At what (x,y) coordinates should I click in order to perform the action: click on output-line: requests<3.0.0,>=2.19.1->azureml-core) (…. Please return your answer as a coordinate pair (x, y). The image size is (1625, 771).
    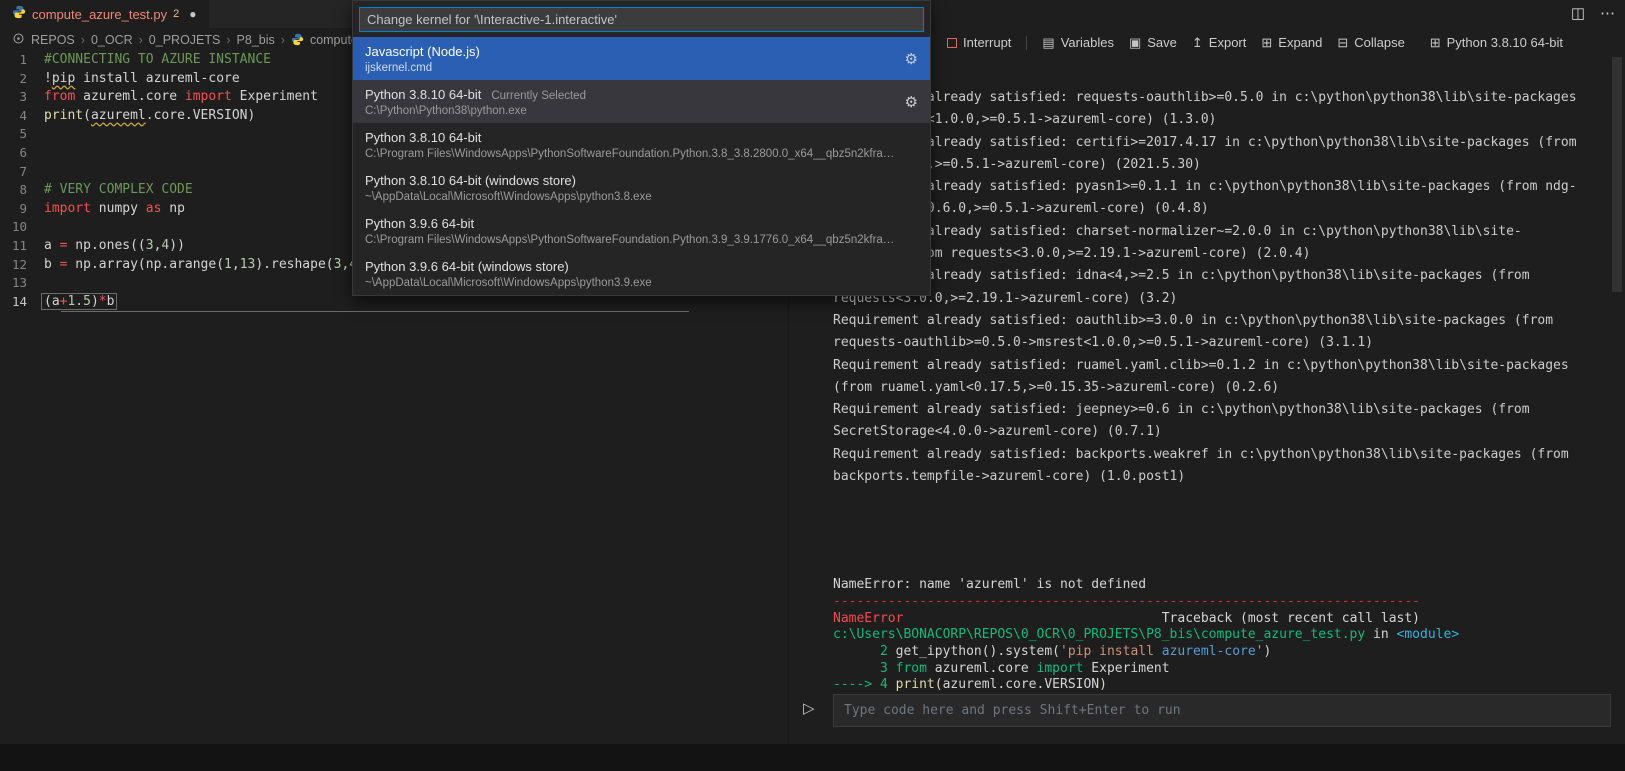
    Looking at the image, I should click on (1005, 298).